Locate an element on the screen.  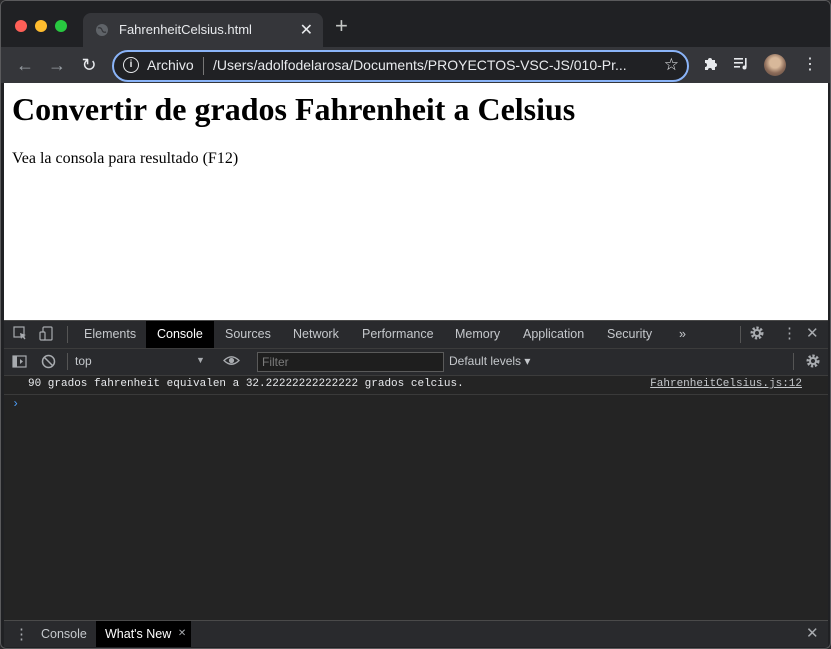
browser-menu-icon: ⋮ is located at coordinates (810, 64).